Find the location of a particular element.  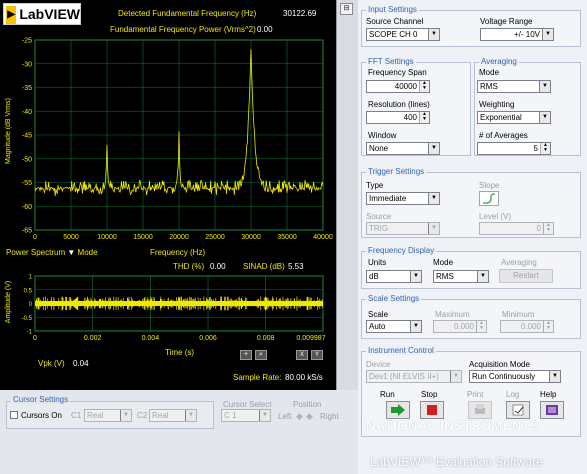

source-channel-select: SCOPE CH 0 ▼ is located at coordinates (403, 34).